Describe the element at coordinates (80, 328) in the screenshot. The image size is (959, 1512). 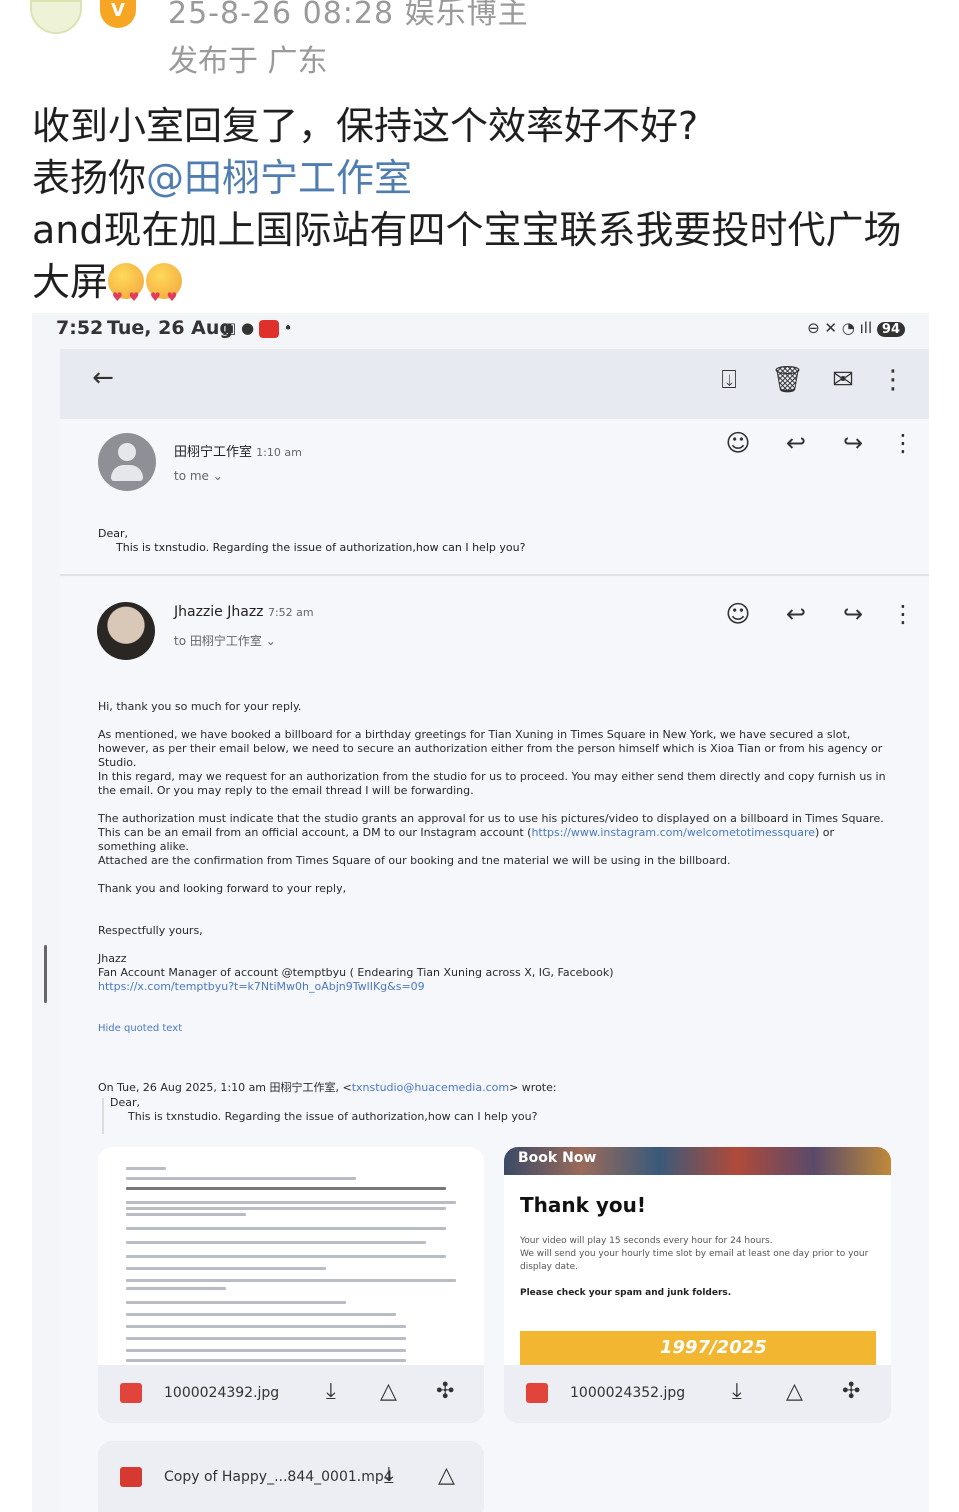
I see `status-time: 7:52` at that location.